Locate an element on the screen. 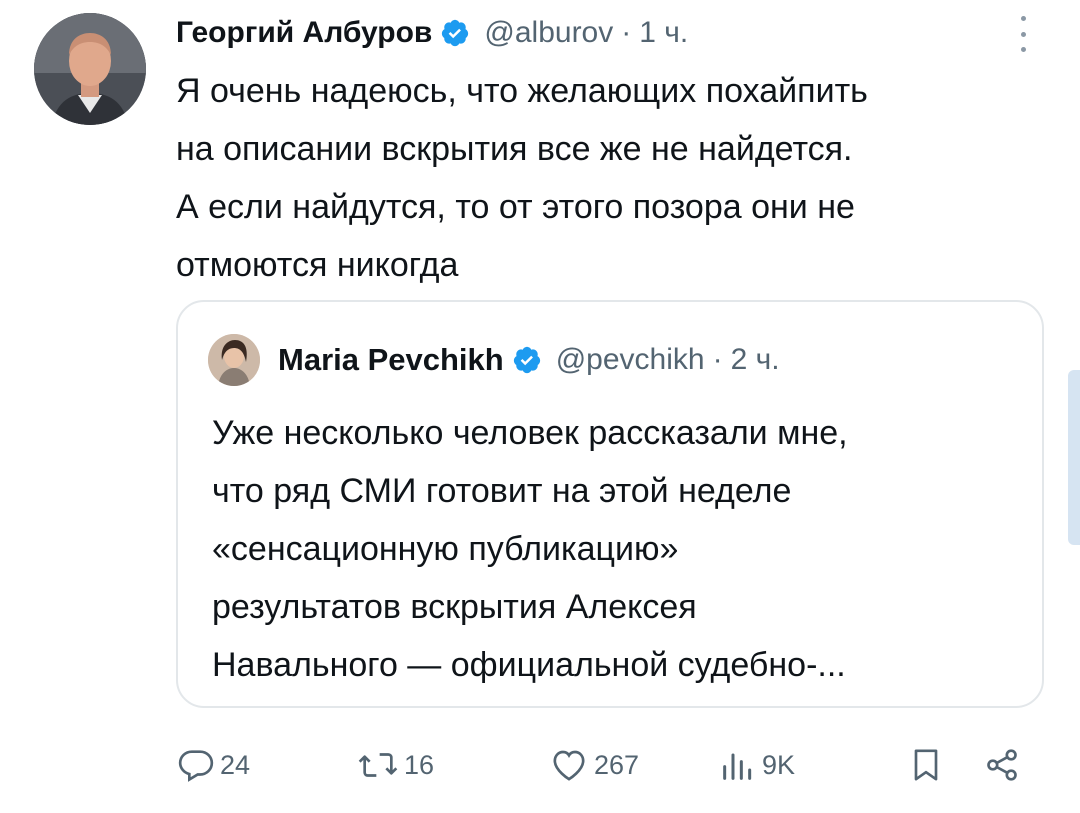 The width and height of the screenshot is (1080, 813). quoted-tweet-header: Maria Pevchikh @pevchikh · 2 ч. is located at coordinates (494, 360).